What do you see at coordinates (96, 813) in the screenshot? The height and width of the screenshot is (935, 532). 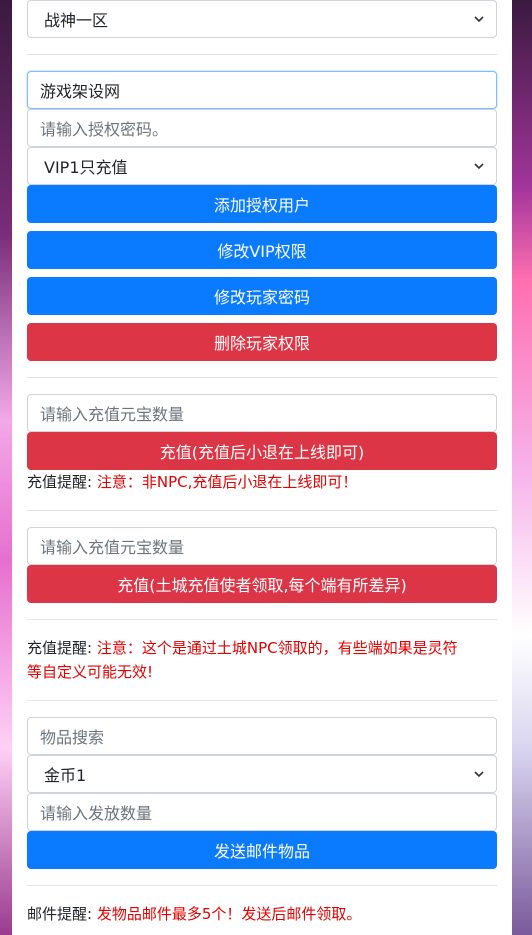 I see `item-quantity-placeholder: 请输入发放数量` at bounding box center [96, 813].